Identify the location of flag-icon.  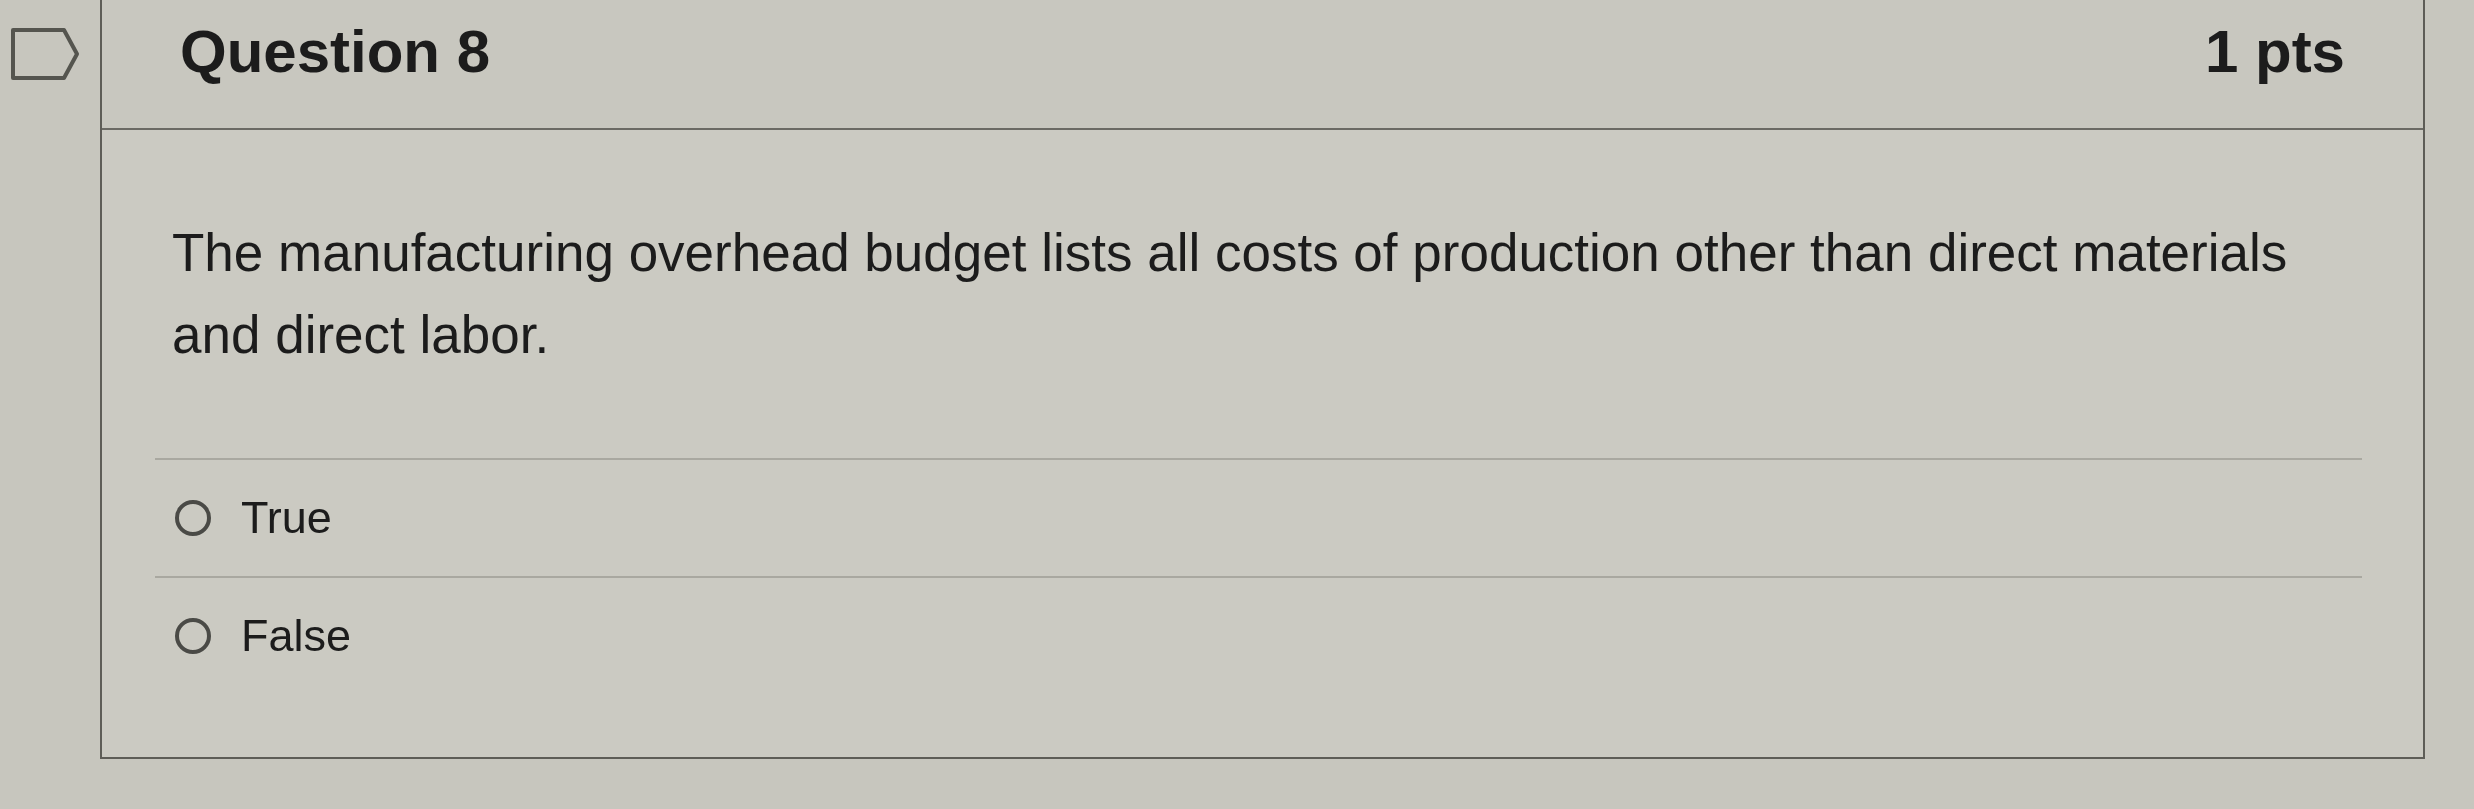
(45, 54).